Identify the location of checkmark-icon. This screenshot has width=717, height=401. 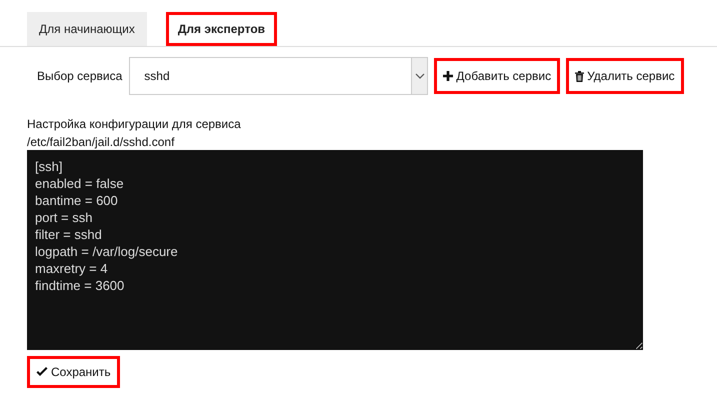
(42, 372).